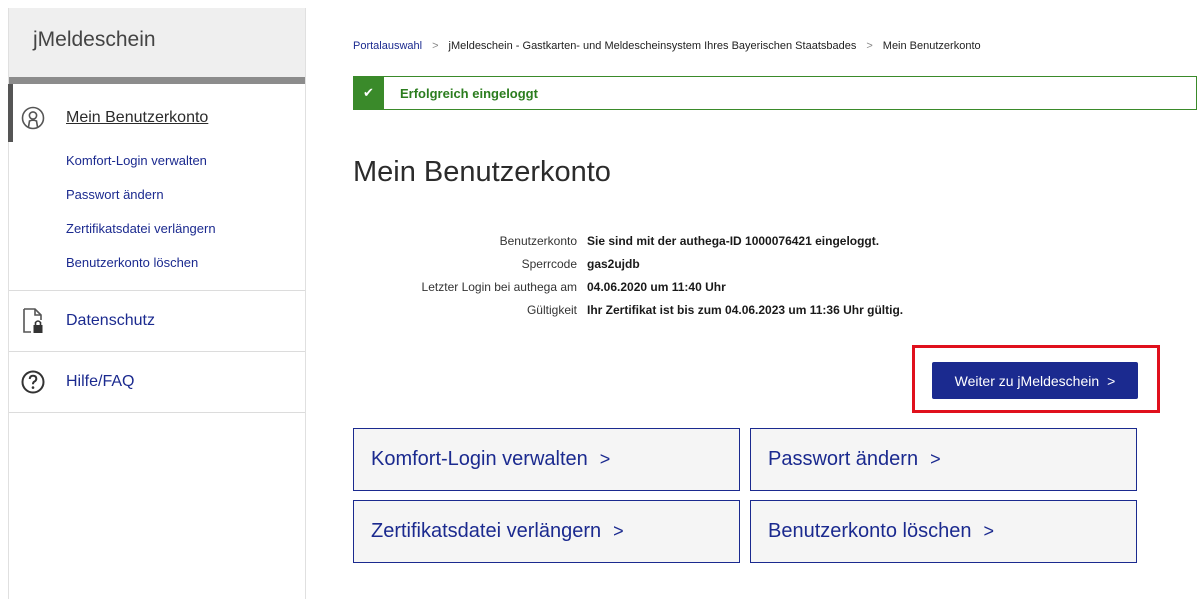  Describe the element at coordinates (1027, 380) in the screenshot. I see `weiter-button-label: Weiter zu jMeldeschein` at that location.